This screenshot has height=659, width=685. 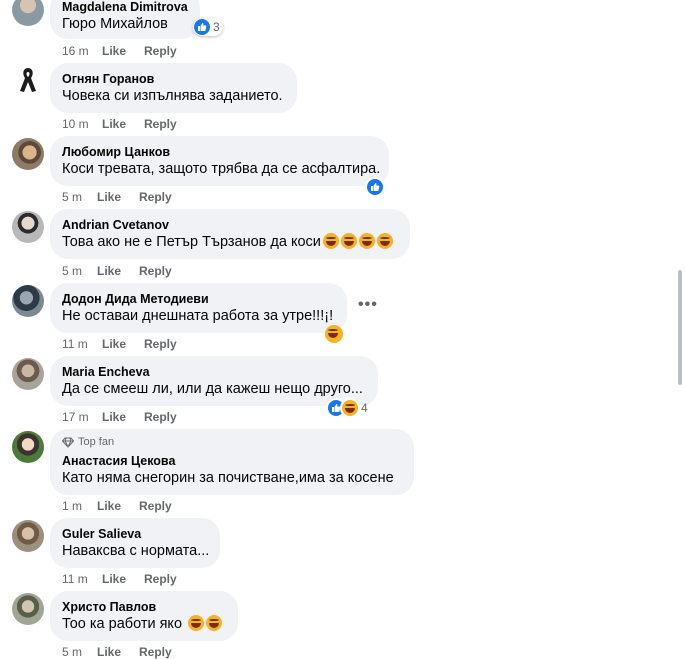 What do you see at coordinates (216, 27) in the screenshot?
I see `reaction-count: 3` at bounding box center [216, 27].